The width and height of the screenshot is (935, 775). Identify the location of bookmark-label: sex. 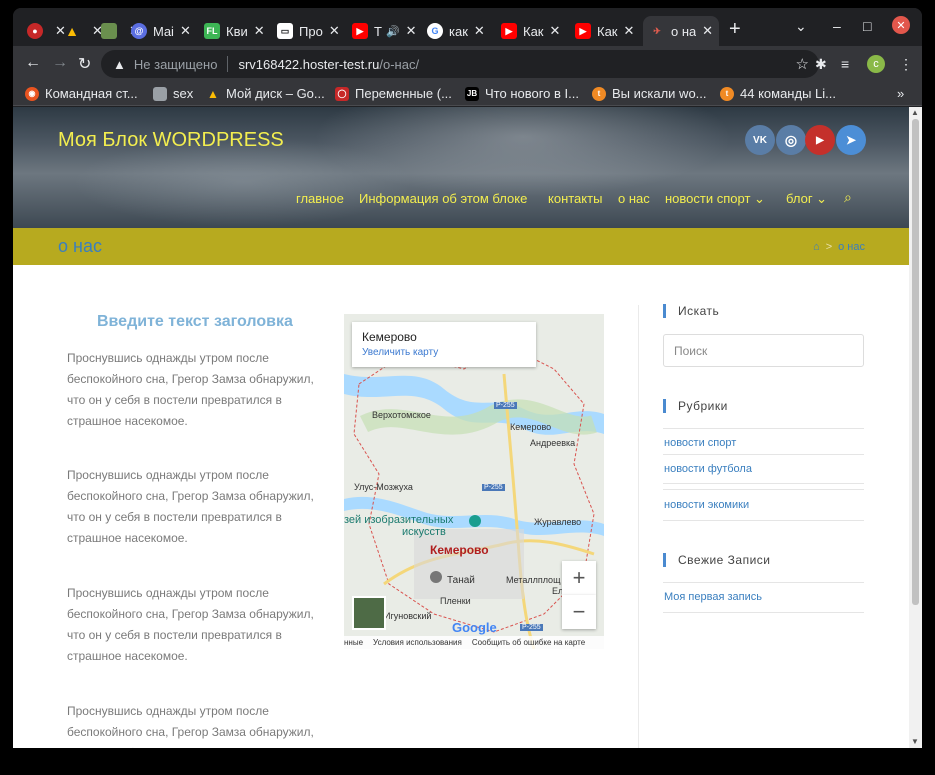
(183, 93).